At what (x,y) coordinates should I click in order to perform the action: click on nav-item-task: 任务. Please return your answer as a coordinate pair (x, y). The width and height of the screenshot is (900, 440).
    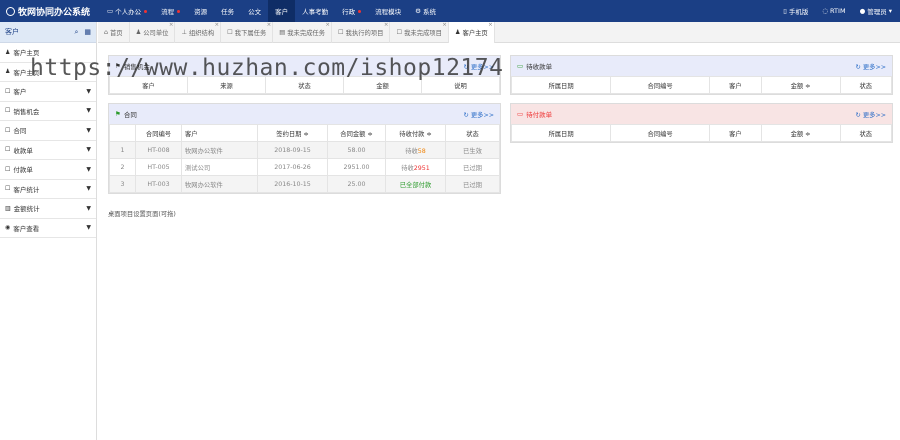
    Looking at the image, I should click on (227, 11).